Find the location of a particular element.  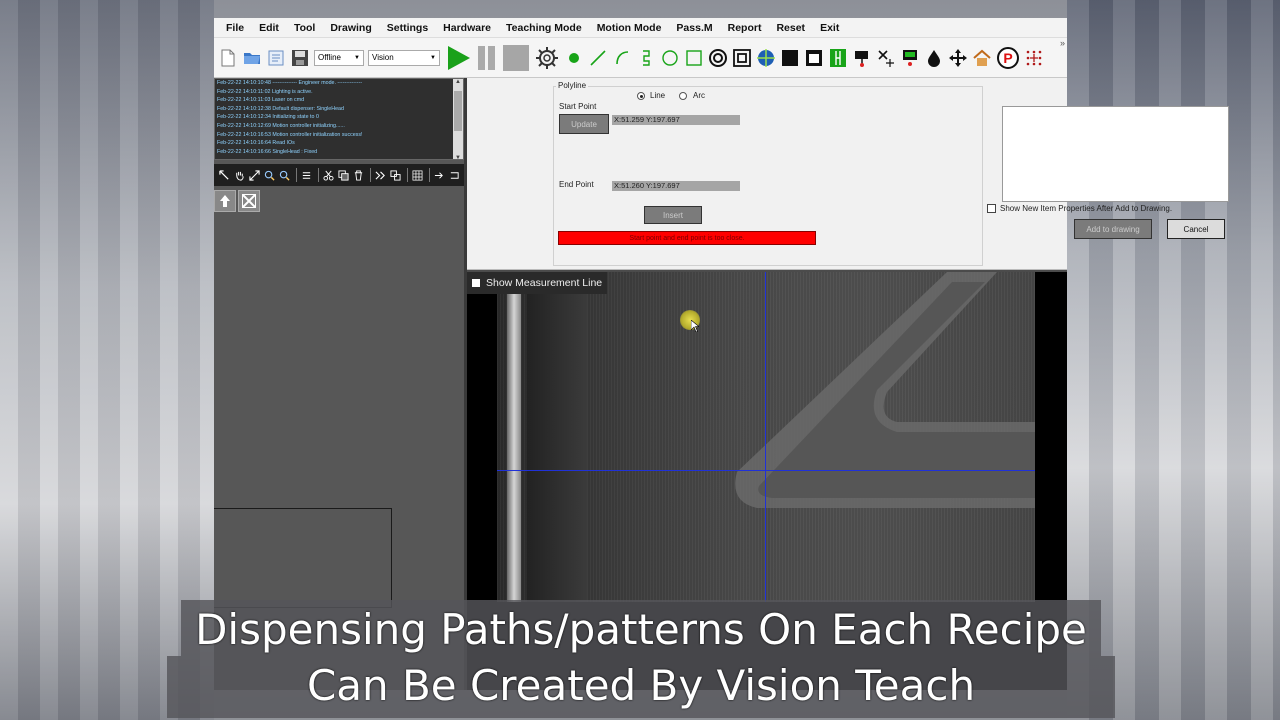

circle-tool-icon is located at coordinates (670, 58).